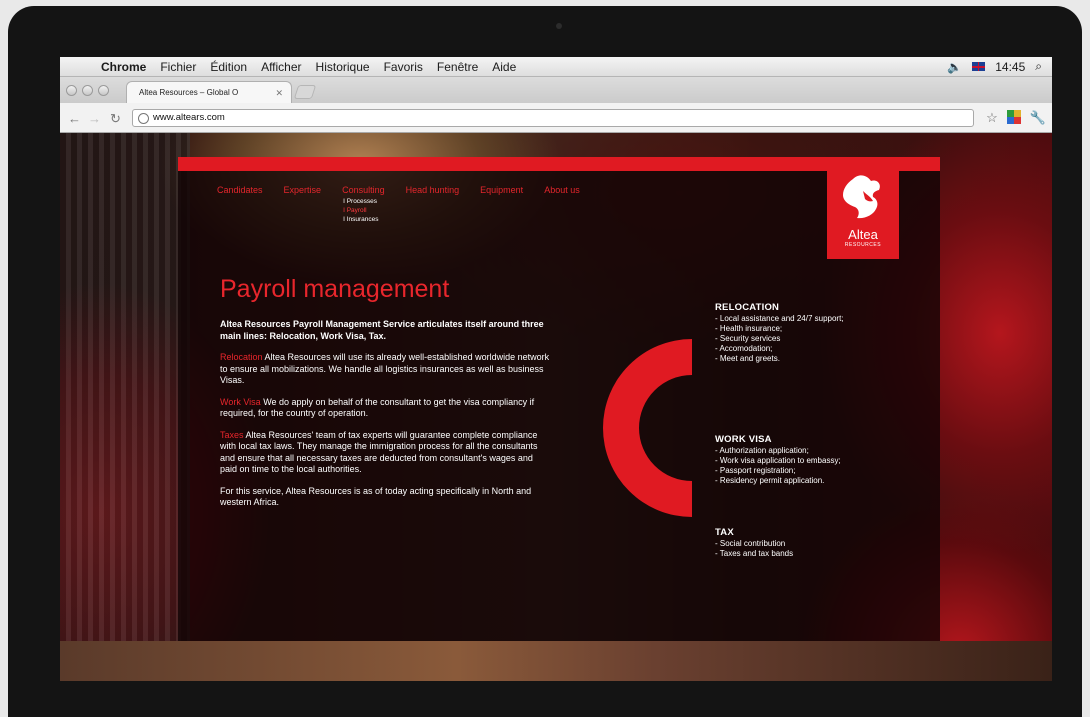 This screenshot has width=1090, height=717. What do you see at coordinates (433, 190) in the screenshot?
I see `nav-head-hunting: Head hunting` at bounding box center [433, 190].